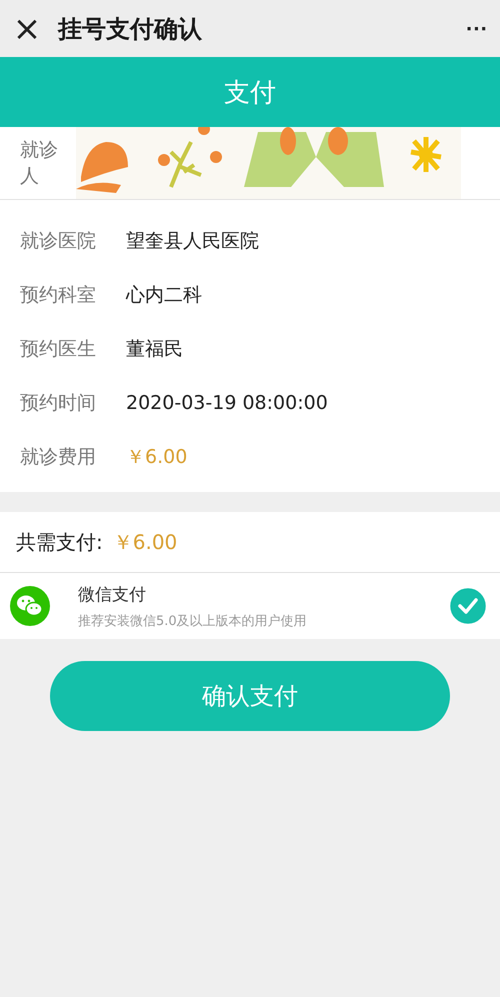 The image size is (500, 997). Describe the element at coordinates (112, 595) in the screenshot. I see `payment-name: 微信支付` at that location.